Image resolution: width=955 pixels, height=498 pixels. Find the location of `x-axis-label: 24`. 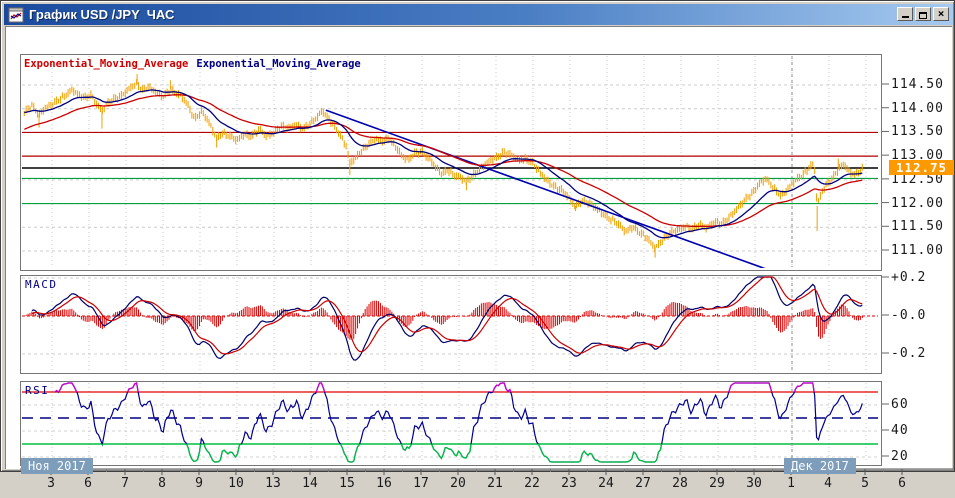

x-axis-label: 24 is located at coordinates (606, 483).